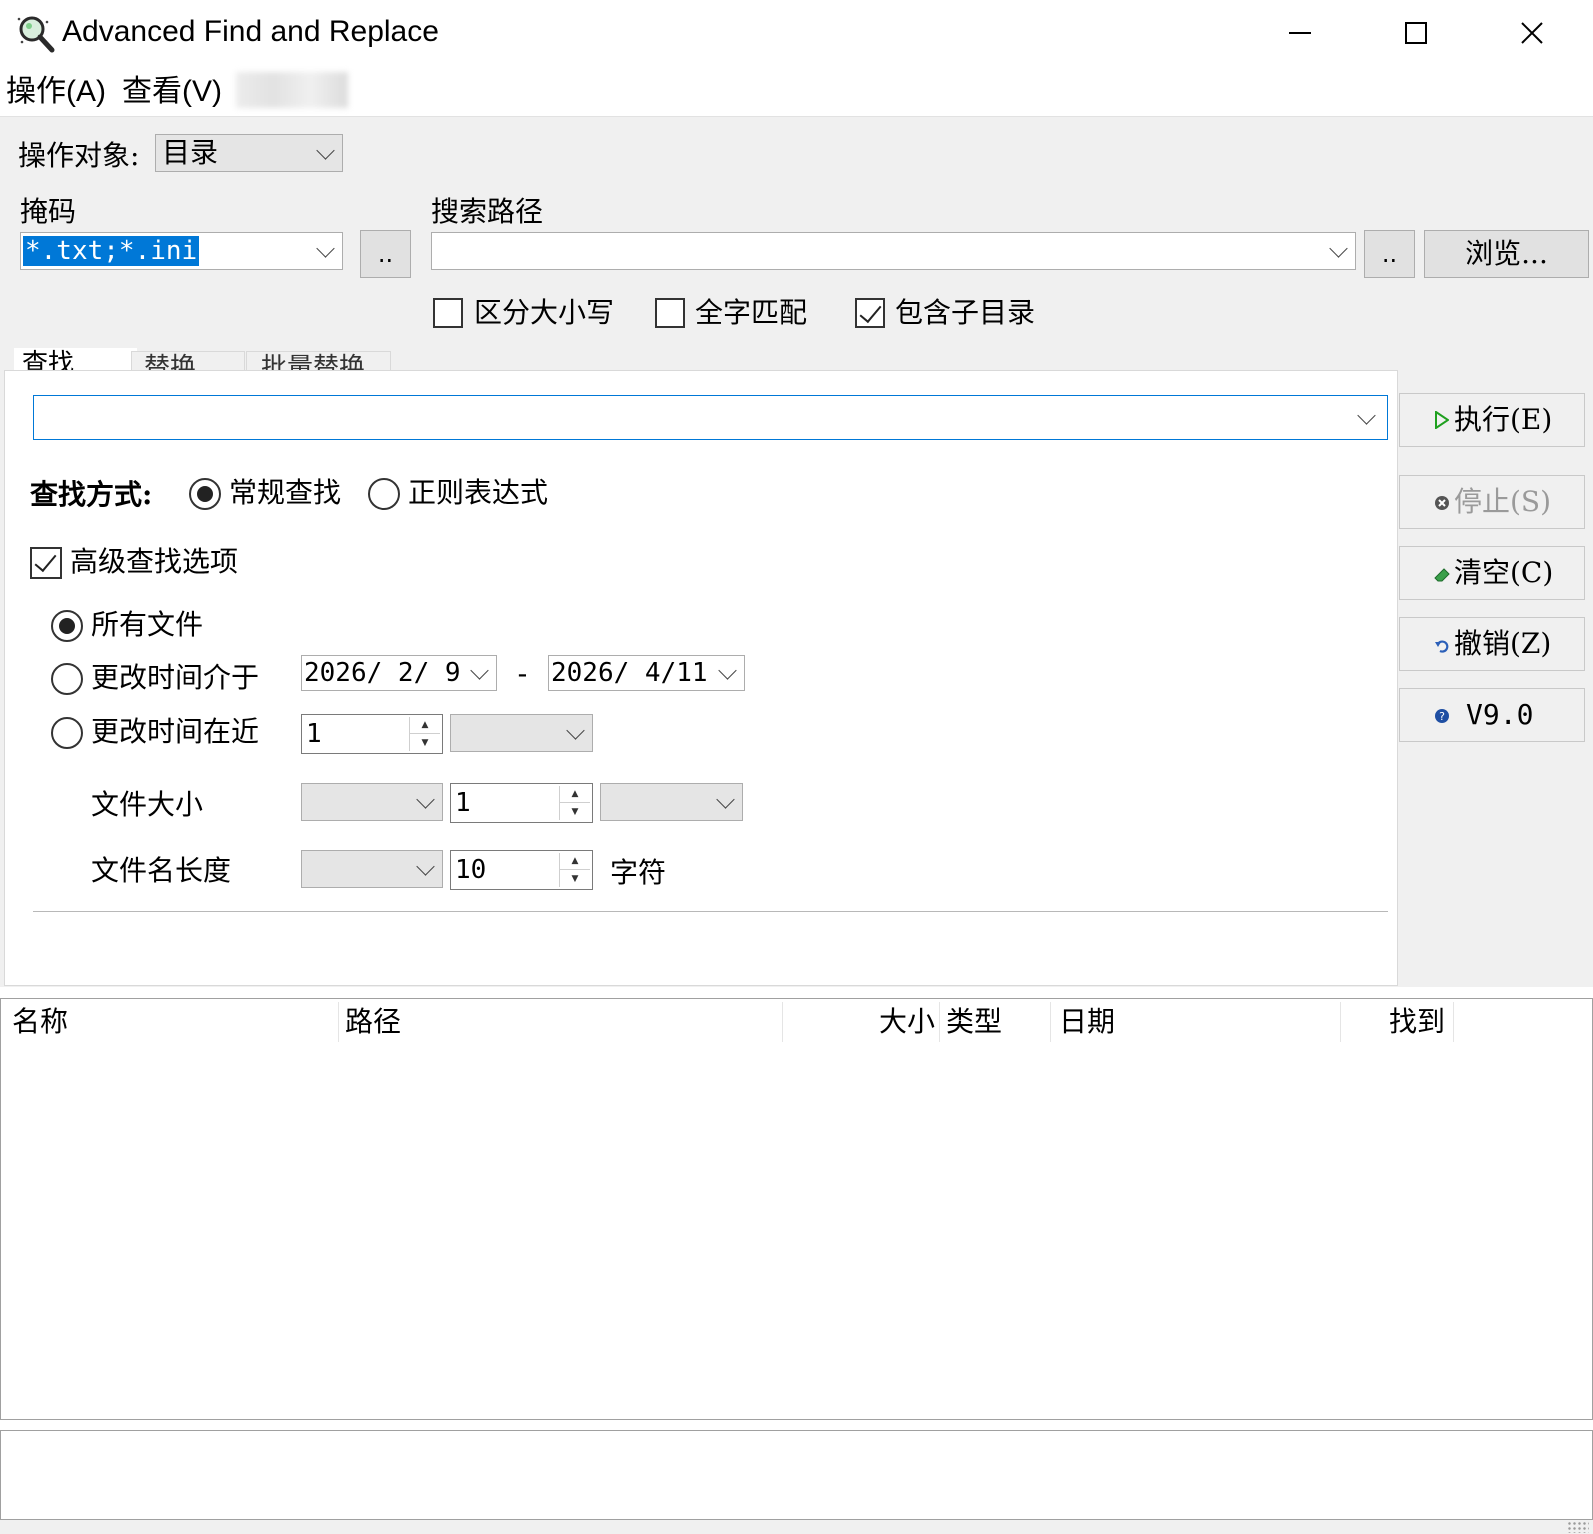 The height and width of the screenshot is (1534, 1593). I want to click on all-files-label: 所有文件, so click(147, 625).